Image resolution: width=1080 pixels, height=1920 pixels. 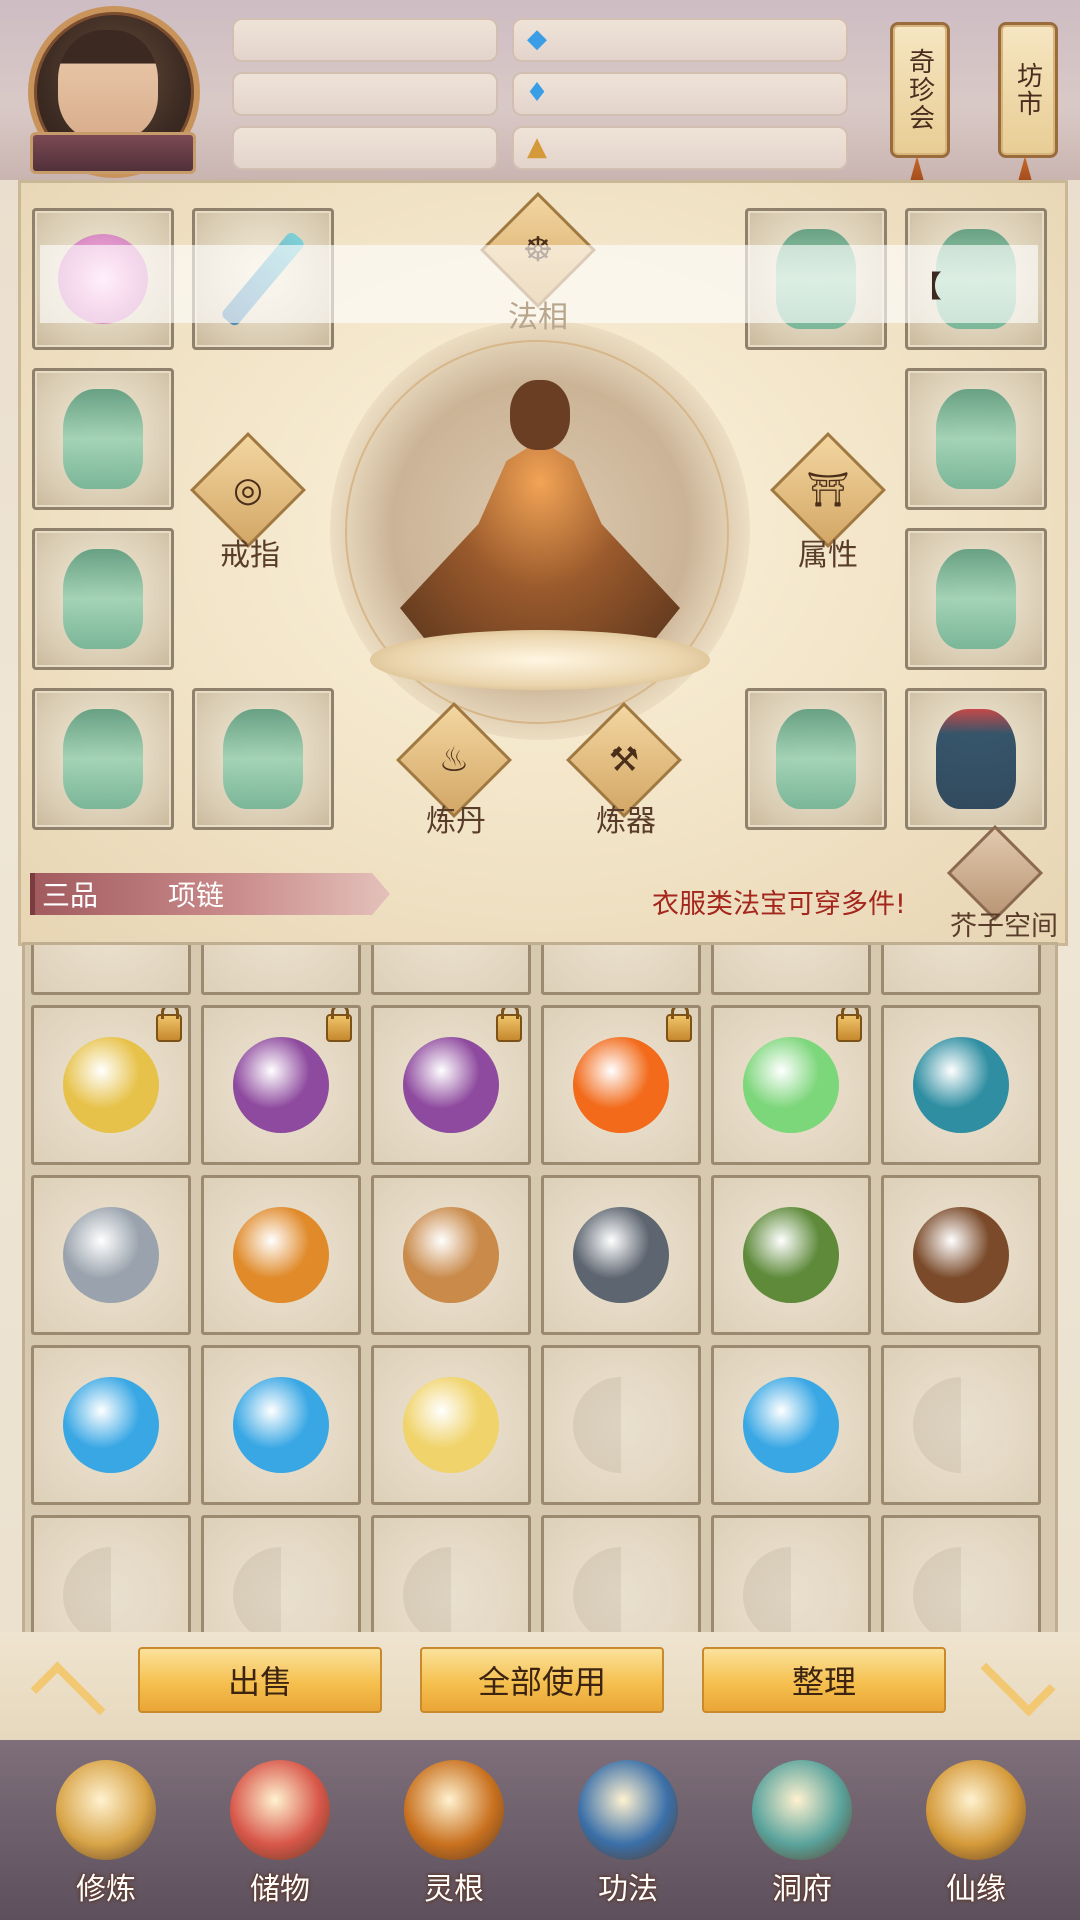 What do you see at coordinates (280, 1889) in the screenshot?
I see `nav-label: 储物` at bounding box center [280, 1889].